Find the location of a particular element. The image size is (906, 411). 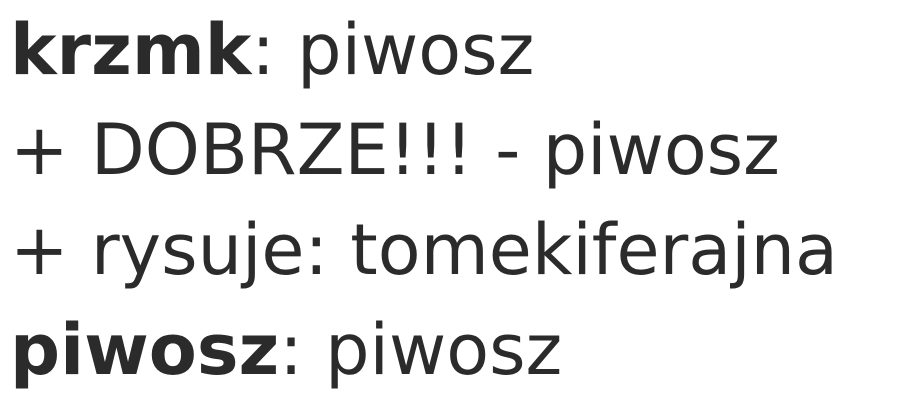

username: krzmk is located at coordinates (131, 50).